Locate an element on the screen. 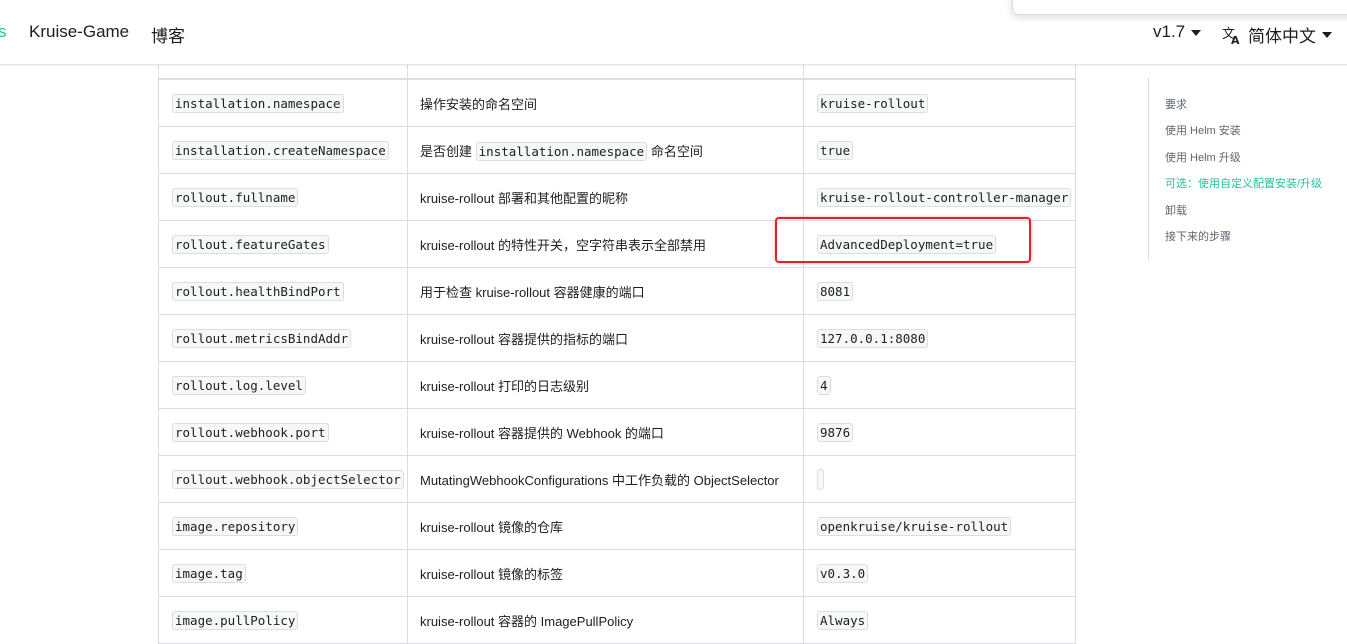  param-default: true is located at coordinates (835, 150).